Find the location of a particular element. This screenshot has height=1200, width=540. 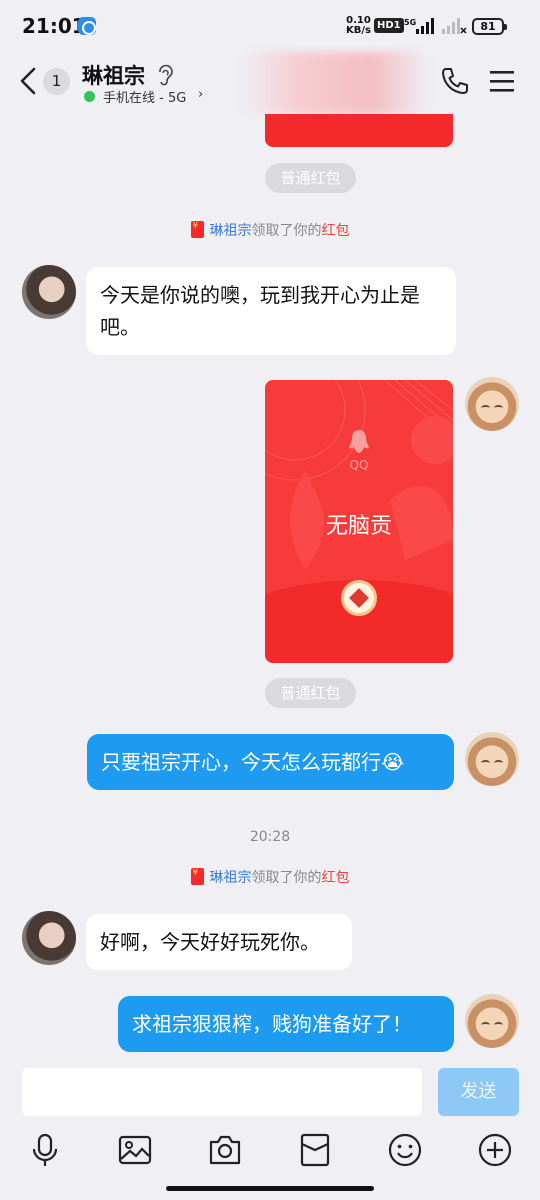

input-bar: 发送 is located at coordinates (270, 1130).